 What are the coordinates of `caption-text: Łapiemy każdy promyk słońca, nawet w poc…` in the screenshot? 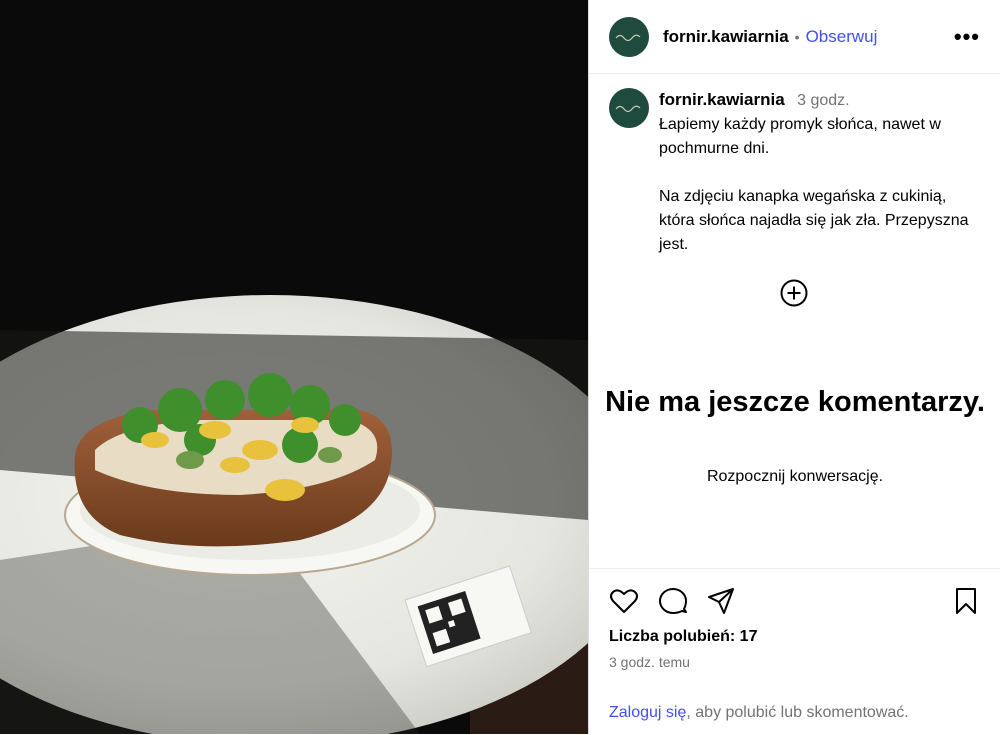 It's located at (814, 184).